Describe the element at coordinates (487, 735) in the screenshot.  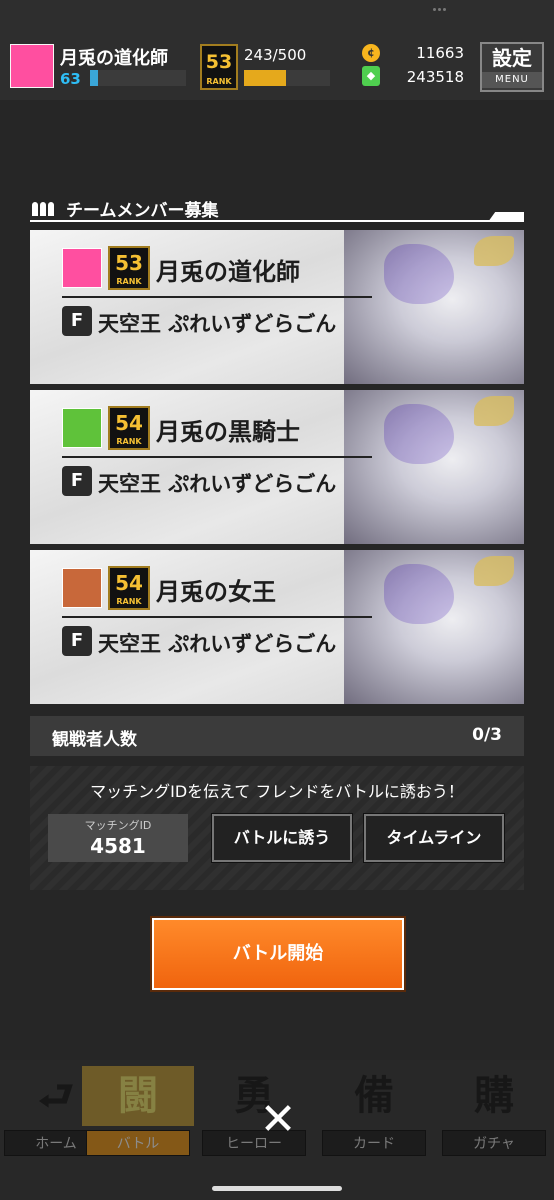
I see `spectator-value: 0/3` at that location.